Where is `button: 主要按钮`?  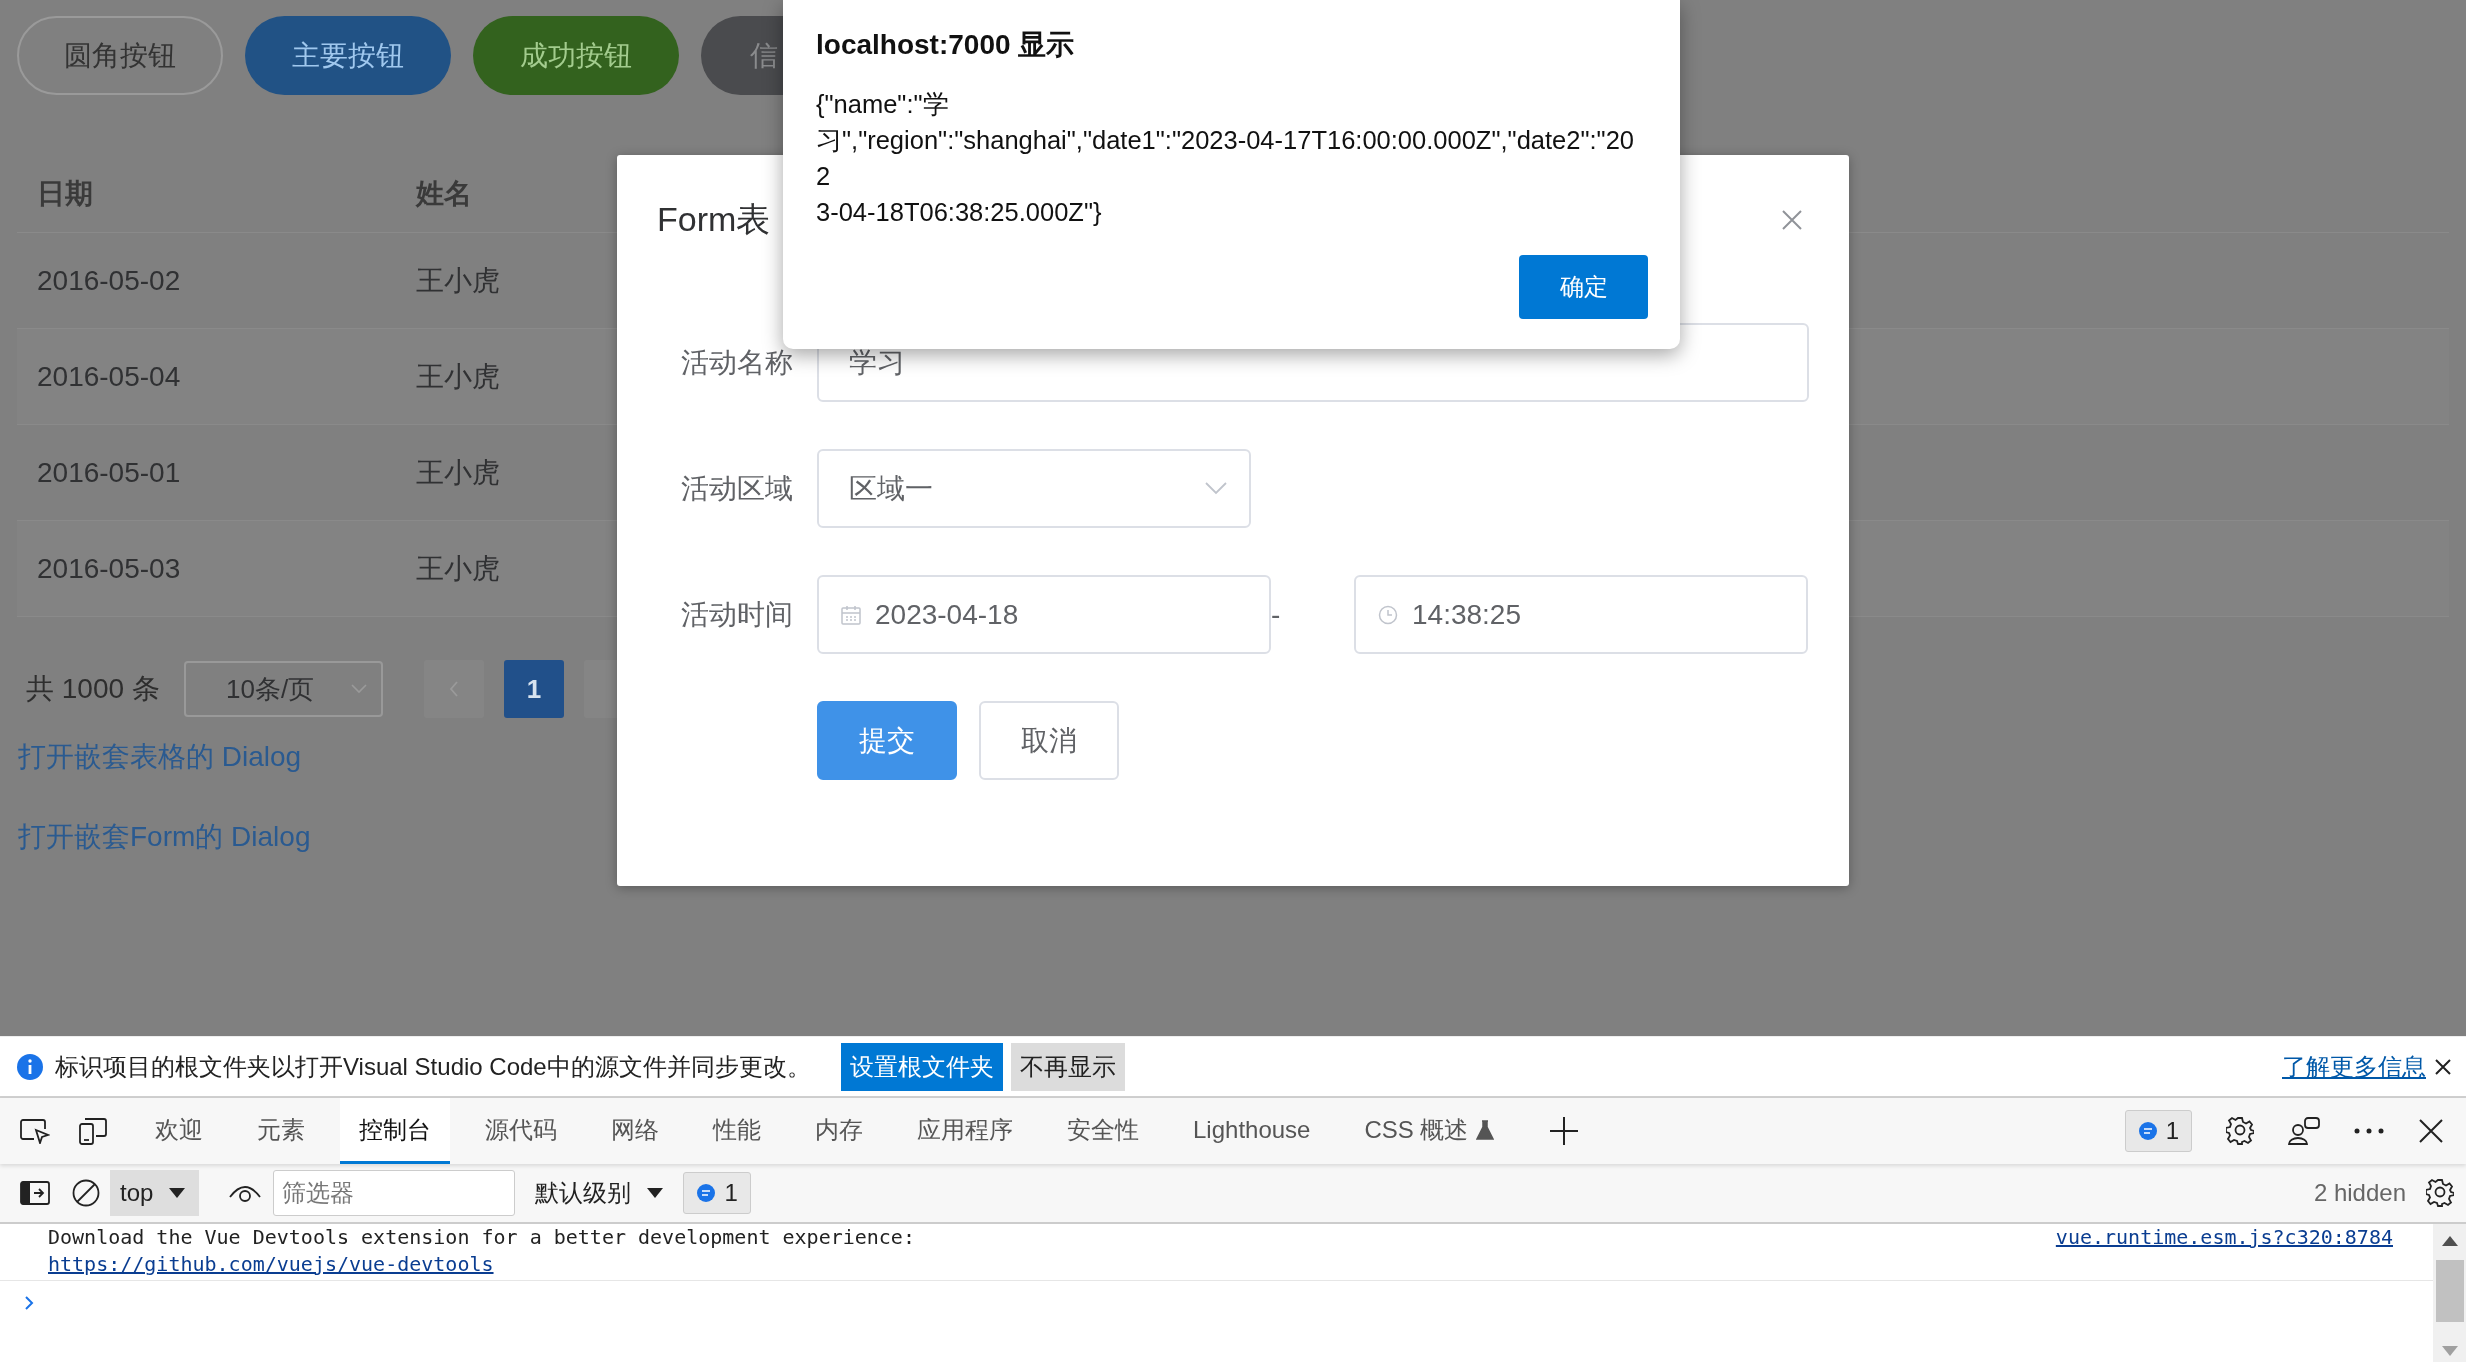
button: 主要按钮 is located at coordinates (348, 55).